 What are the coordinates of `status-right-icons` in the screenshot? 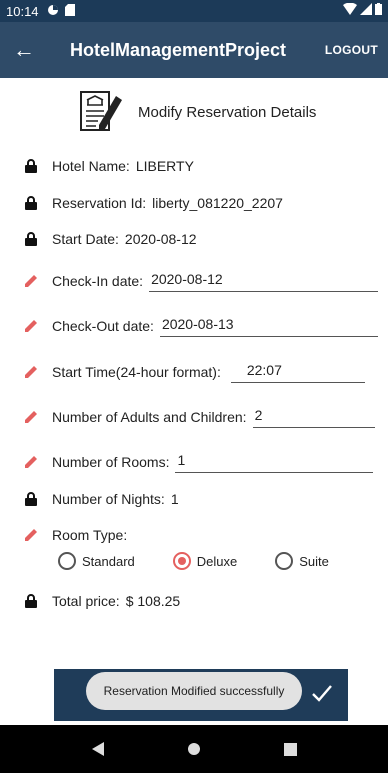 It's located at (362, 10).